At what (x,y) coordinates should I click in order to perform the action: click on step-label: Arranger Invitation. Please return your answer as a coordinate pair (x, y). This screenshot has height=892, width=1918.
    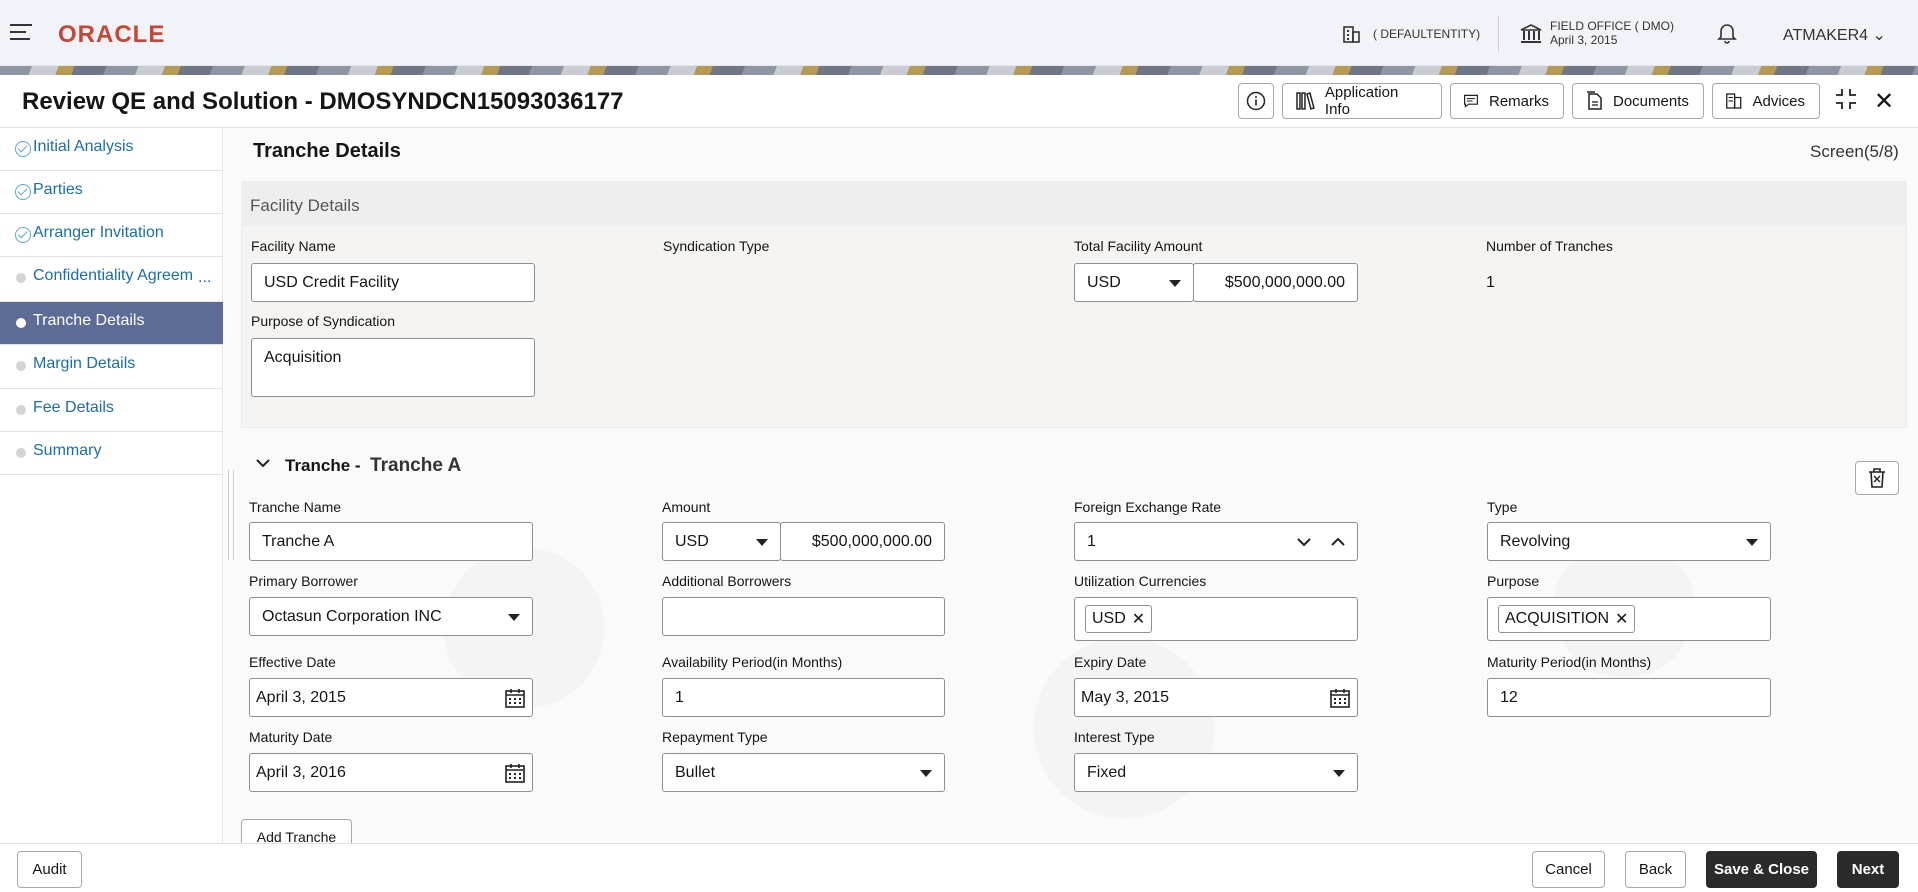
    Looking at the image, I should click on (98, 232).